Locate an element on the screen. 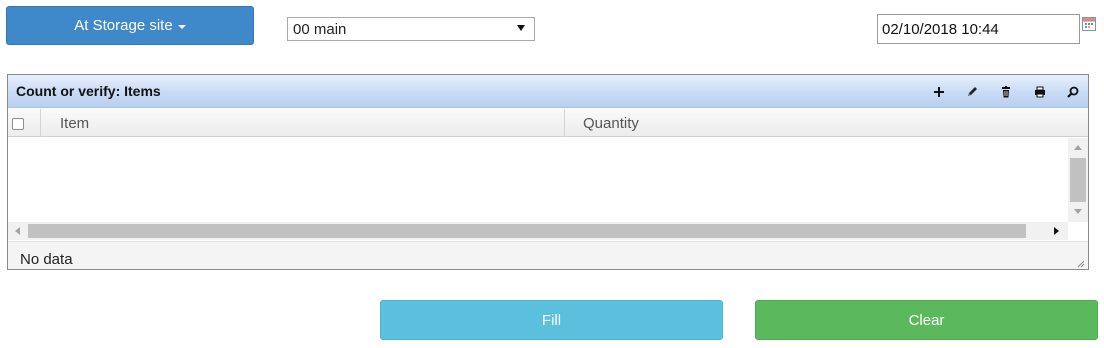 The width and height of the screenshot is (1104, 348). vertical-scrollbar is located at coordinates (1078, 180).